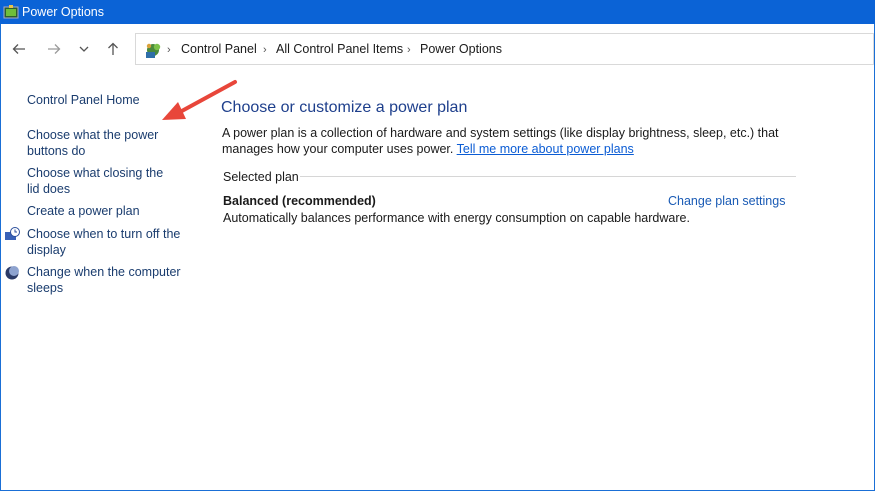  I want to click on forward-button, so click(54, 49).